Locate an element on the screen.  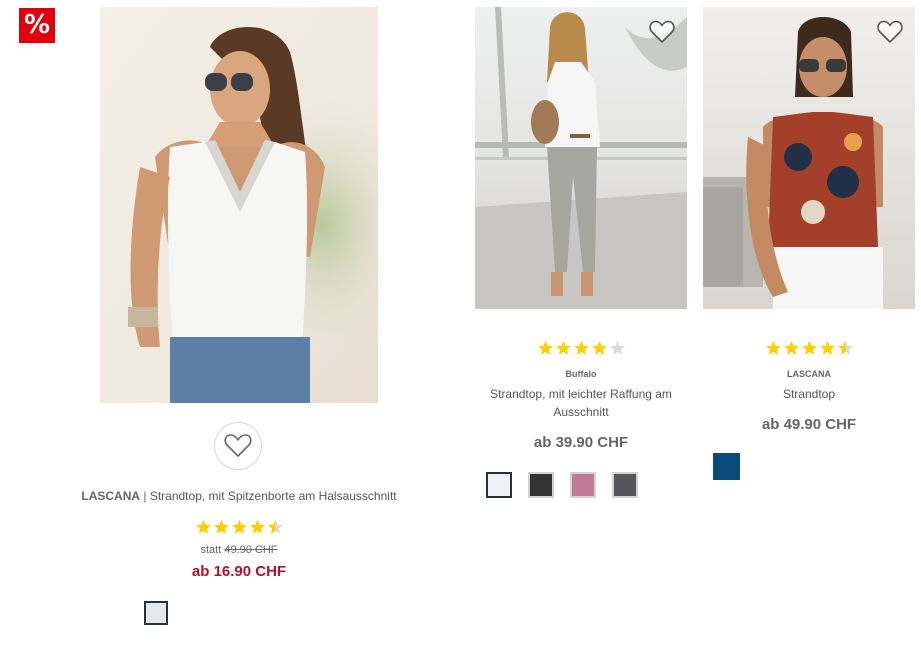
price: ab 49.90 CHF is located at coordinates (809, 424).